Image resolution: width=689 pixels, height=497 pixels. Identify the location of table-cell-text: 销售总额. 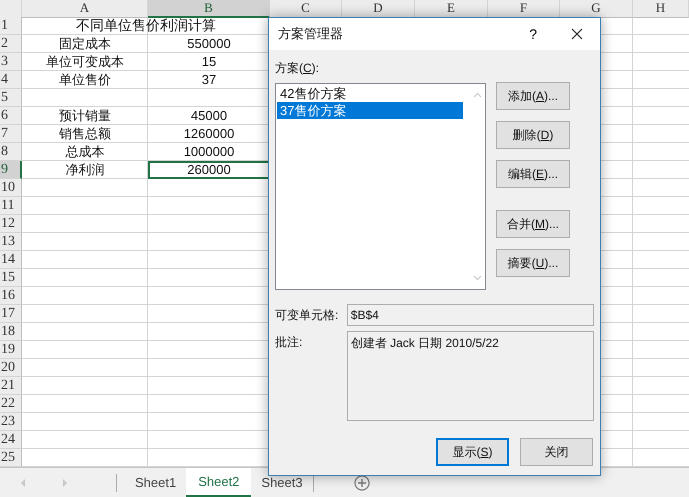
(85, 134).